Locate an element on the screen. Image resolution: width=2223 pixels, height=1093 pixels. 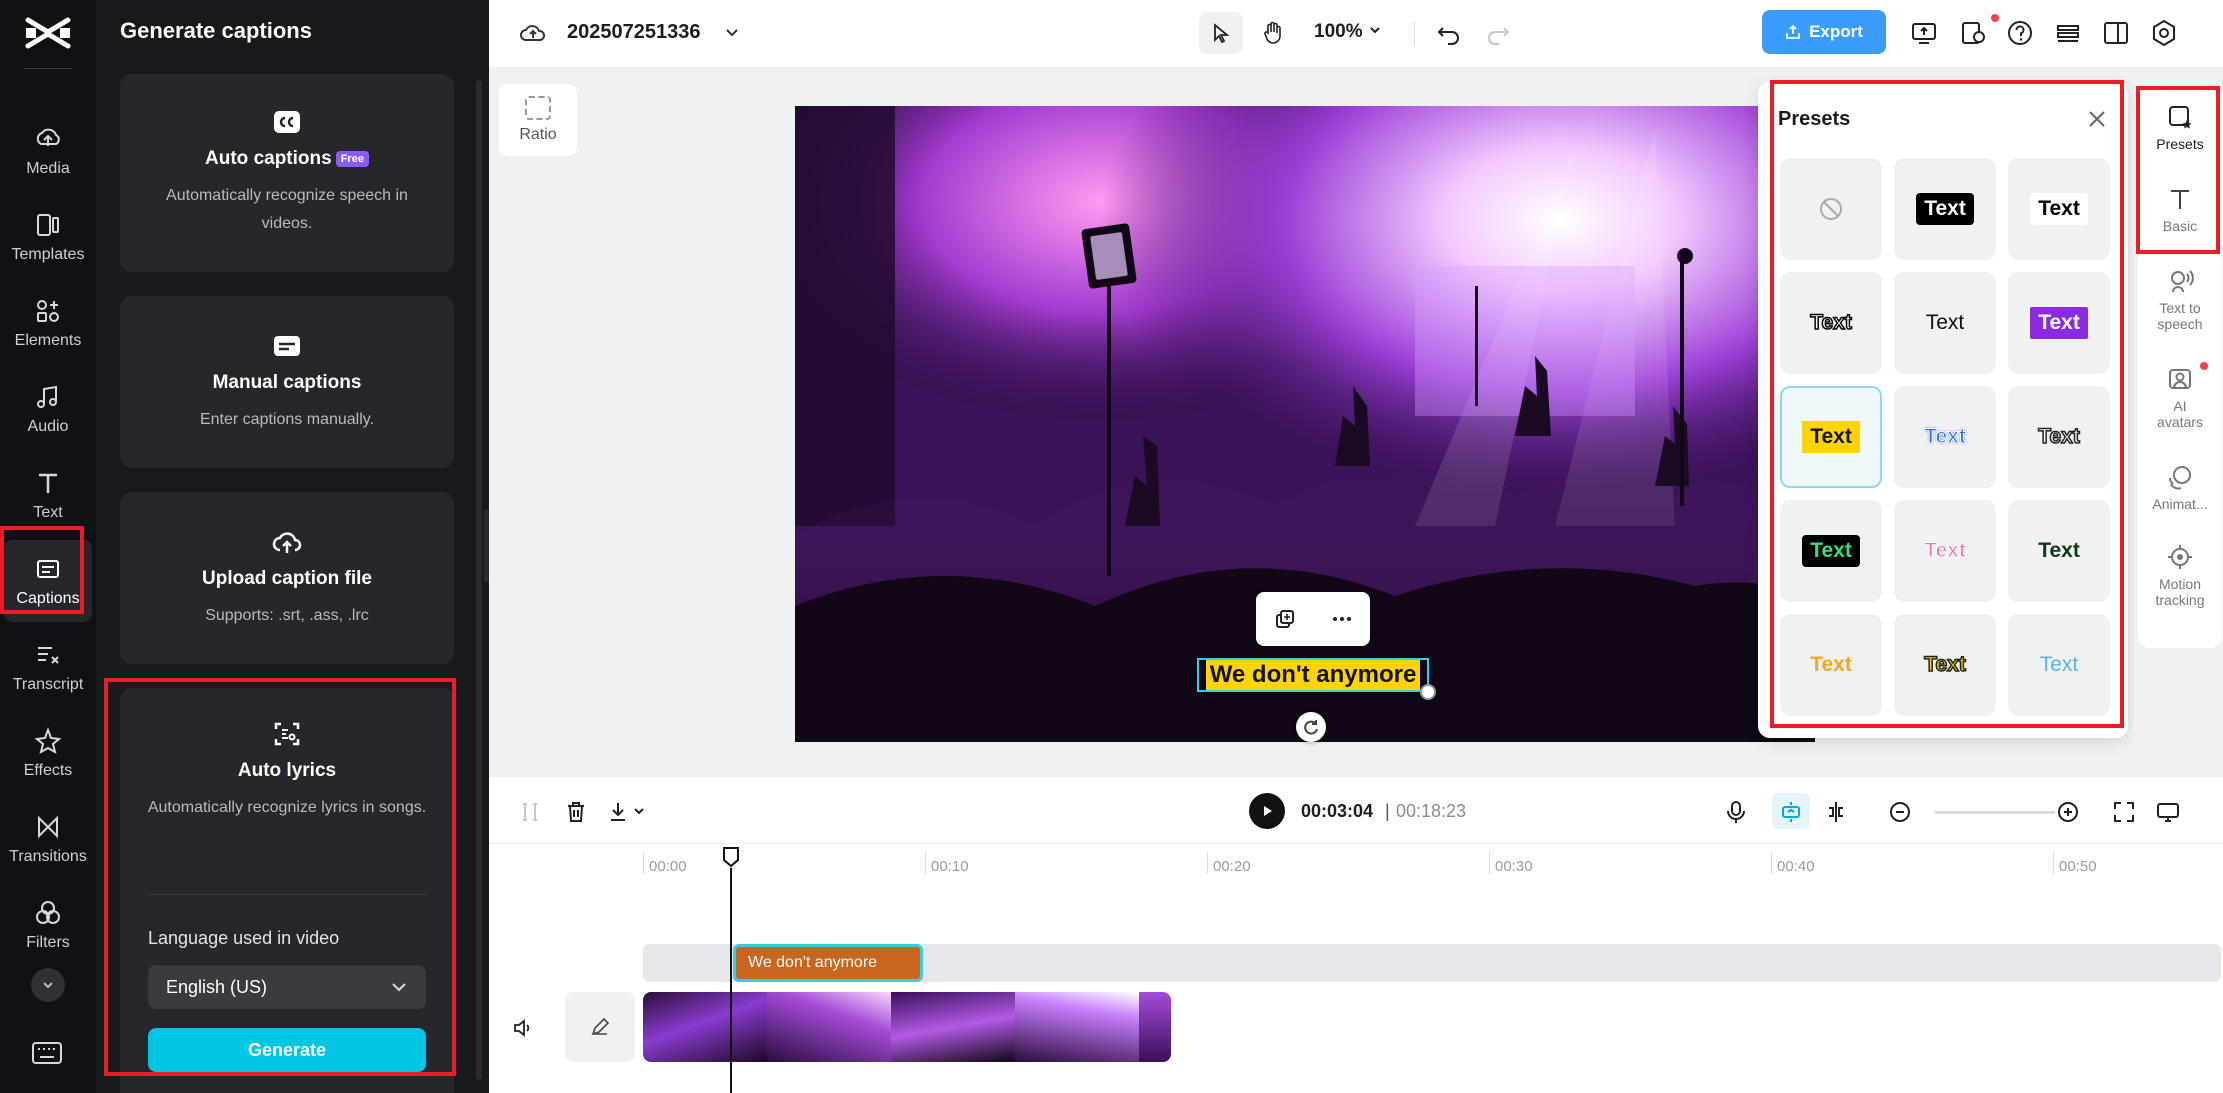
preset-yellow-outline-dark: Text is located at coordinates (1945, 665).